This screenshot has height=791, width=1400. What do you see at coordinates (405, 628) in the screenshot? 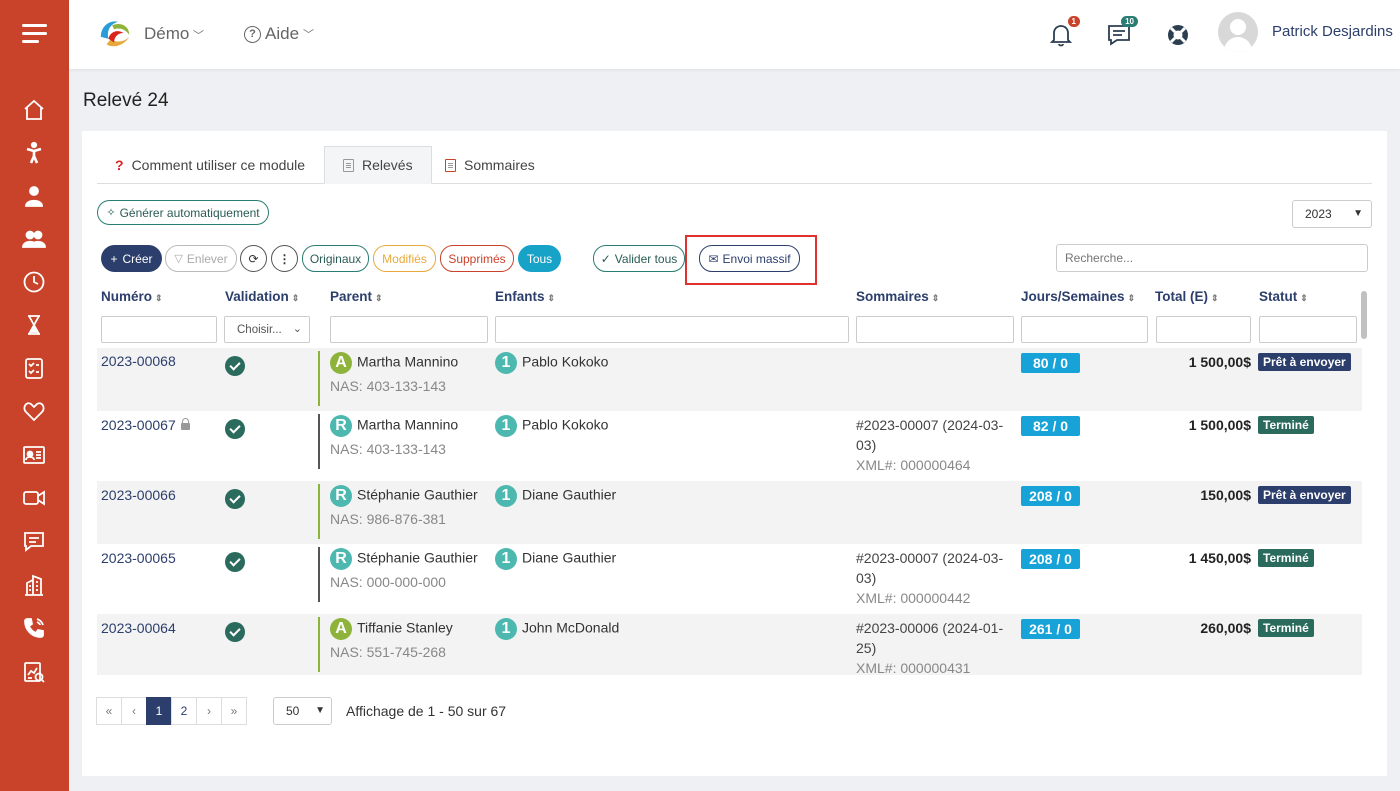
I see `parent-name: Tiffanie Stanley` at bounding box center [405, 628].